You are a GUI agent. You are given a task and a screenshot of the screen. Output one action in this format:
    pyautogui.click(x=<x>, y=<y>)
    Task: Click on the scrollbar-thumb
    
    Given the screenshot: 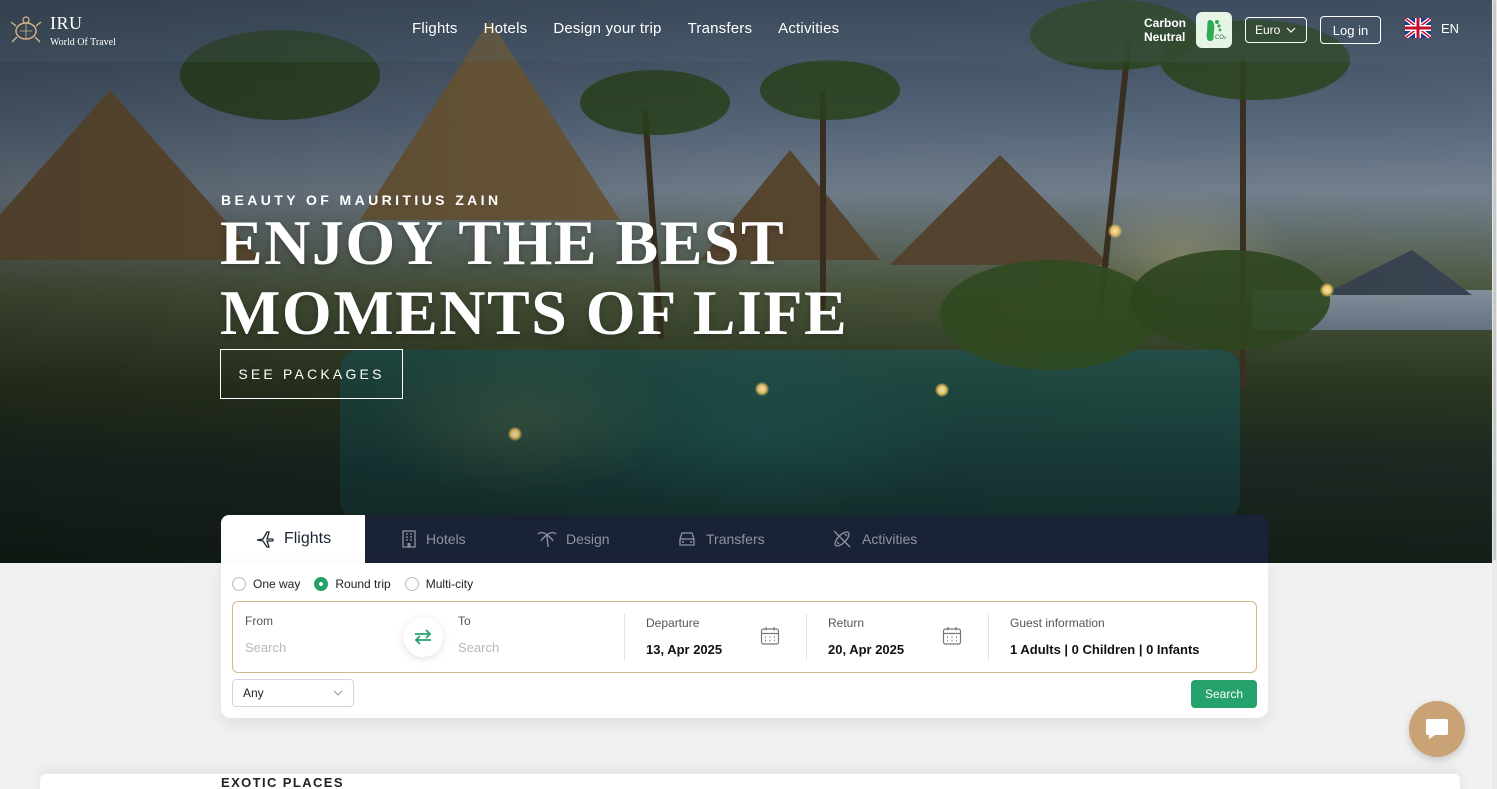 What is the action you would take?
    pyautogui.click(x=1494, y=280)
    